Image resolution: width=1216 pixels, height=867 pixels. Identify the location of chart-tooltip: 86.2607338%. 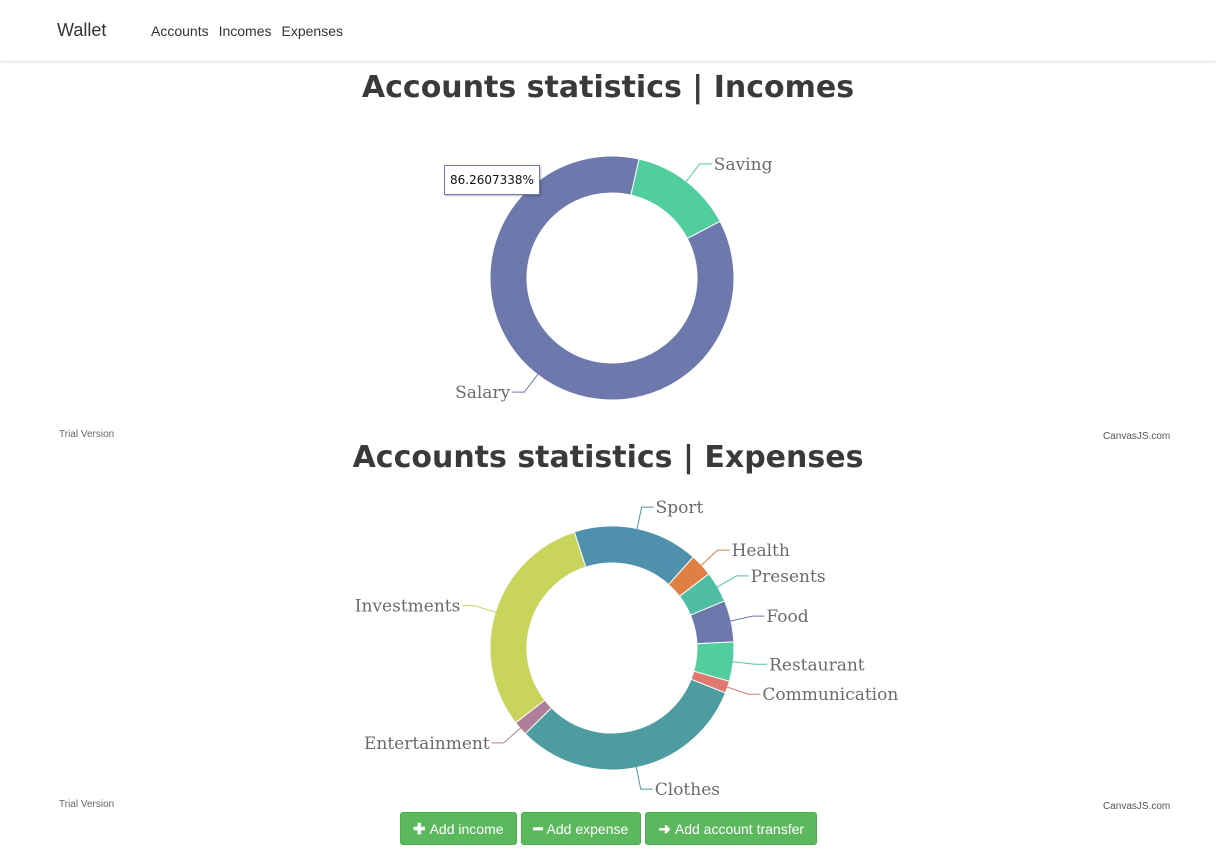
(492, 180).